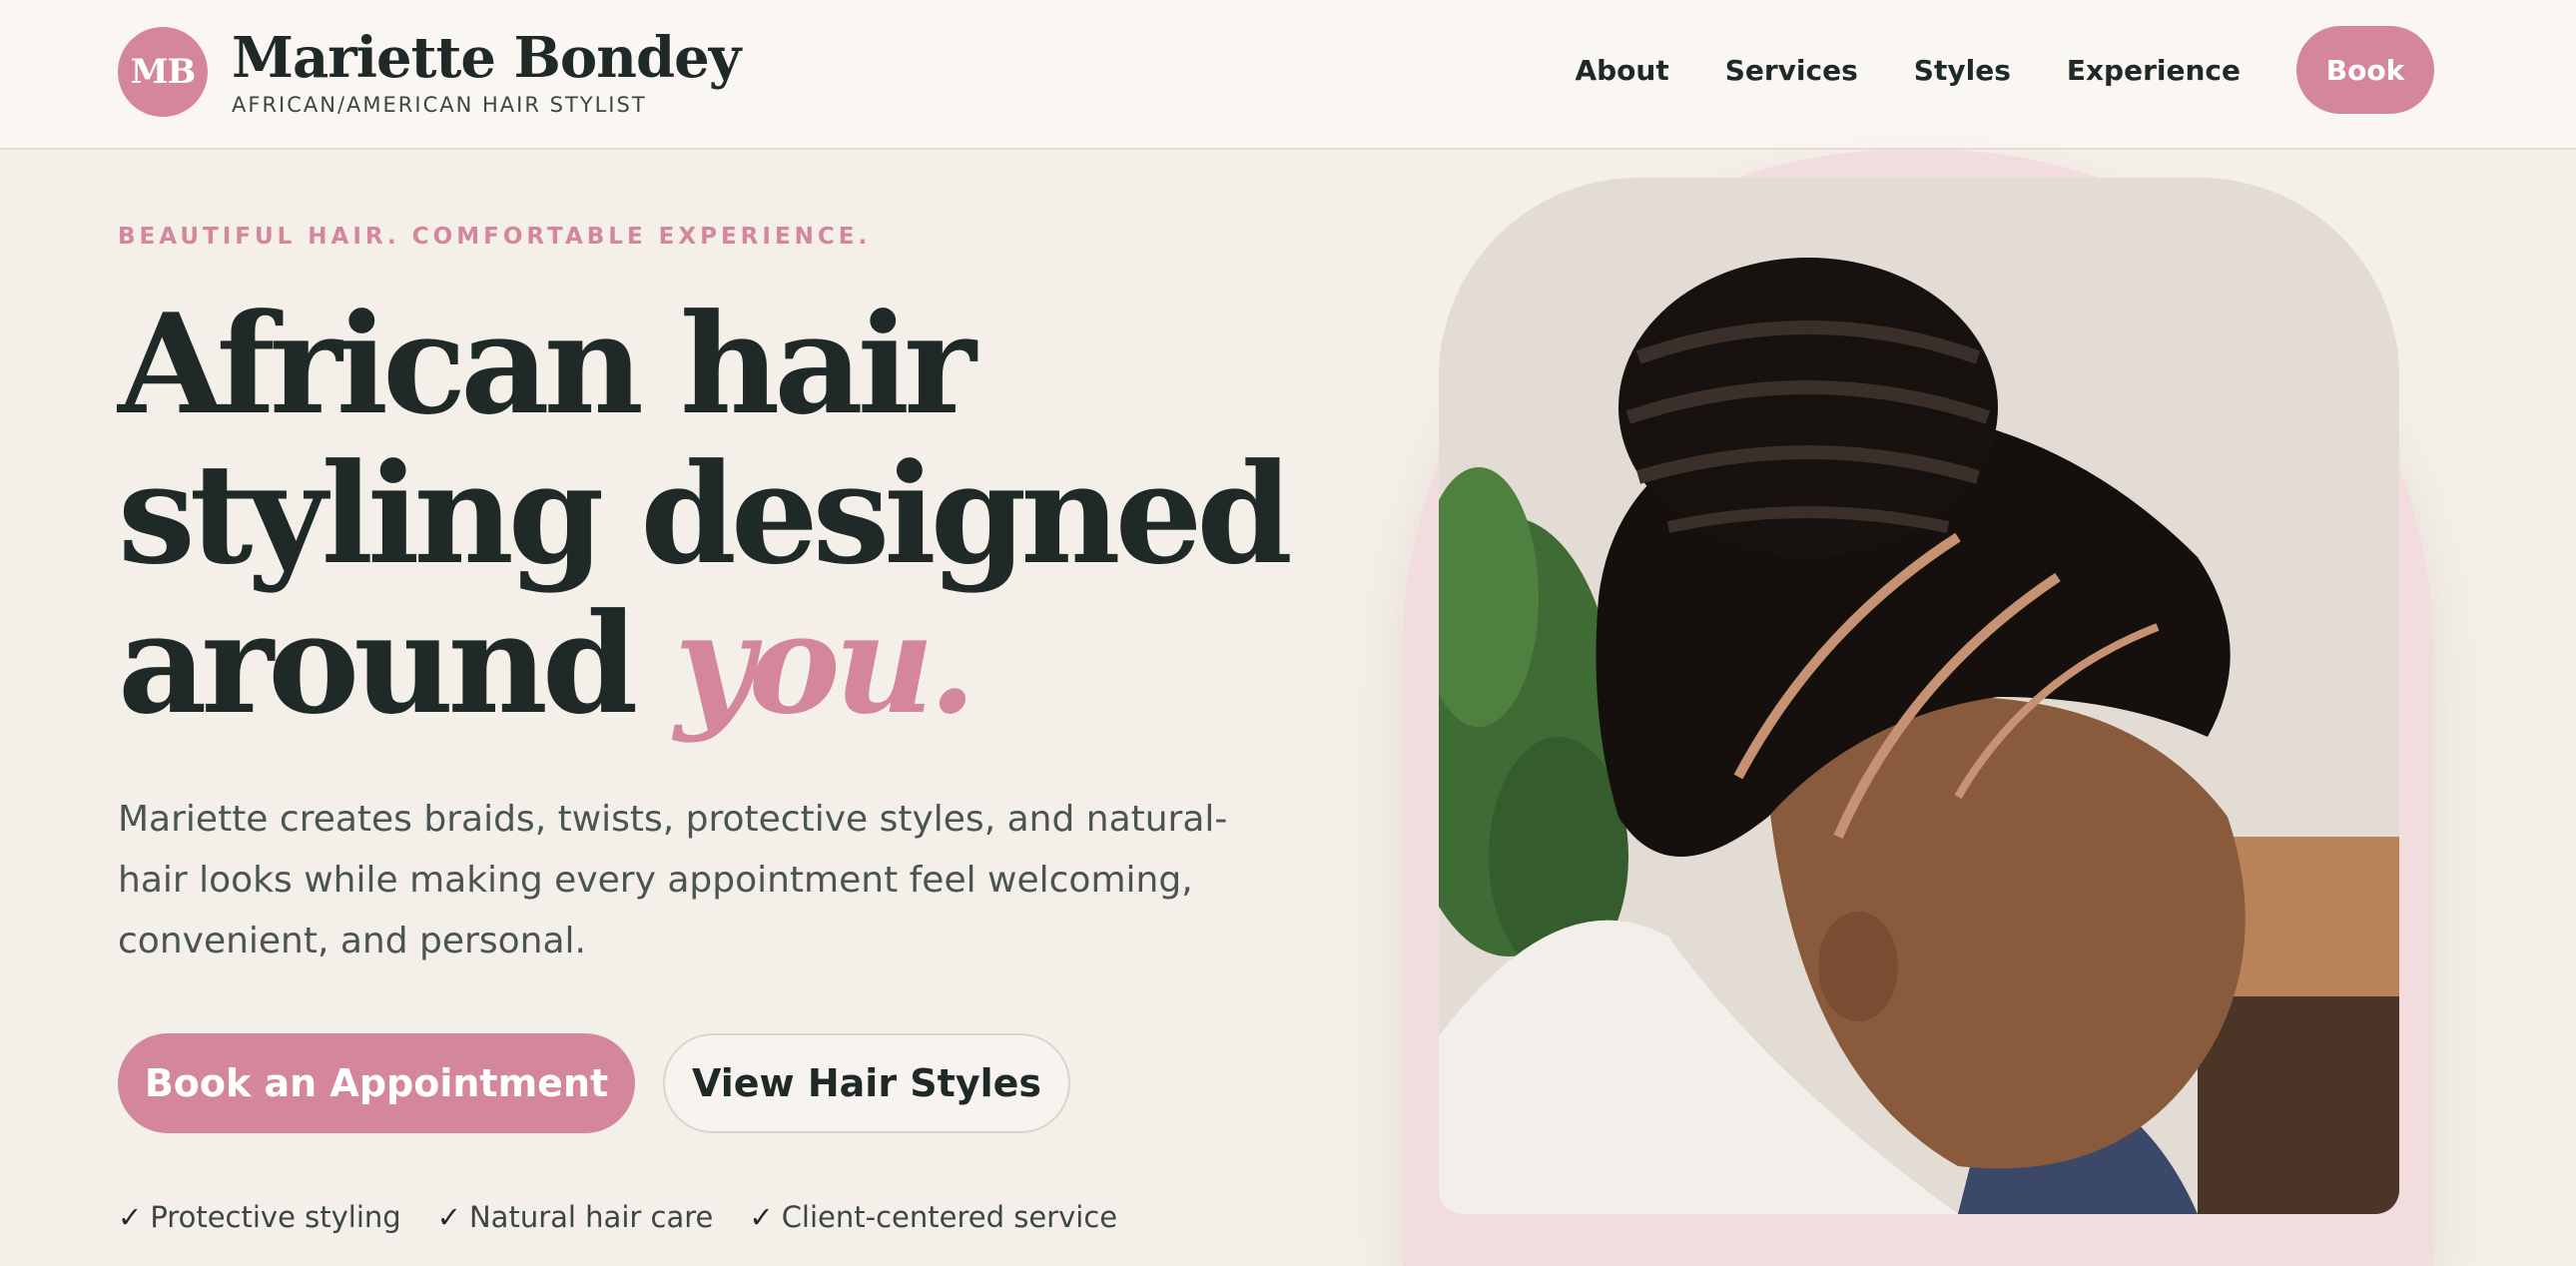  What do you see at coordinates (2154, 70) in the screenshot?
I see `nav-link-experience: Experience` at bounding box center [2154, 70].